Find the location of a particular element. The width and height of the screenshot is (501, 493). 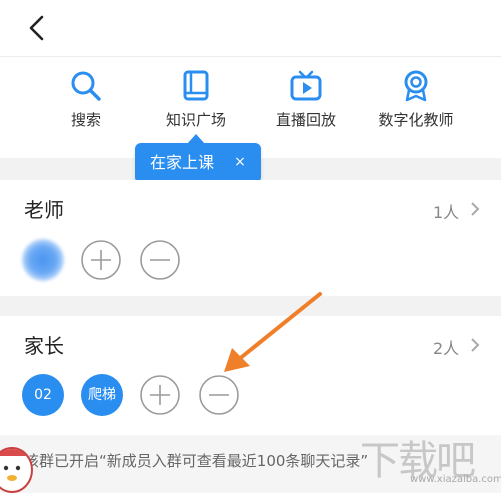

search-action-label: 搜索 is located at coordinates (85, 120).